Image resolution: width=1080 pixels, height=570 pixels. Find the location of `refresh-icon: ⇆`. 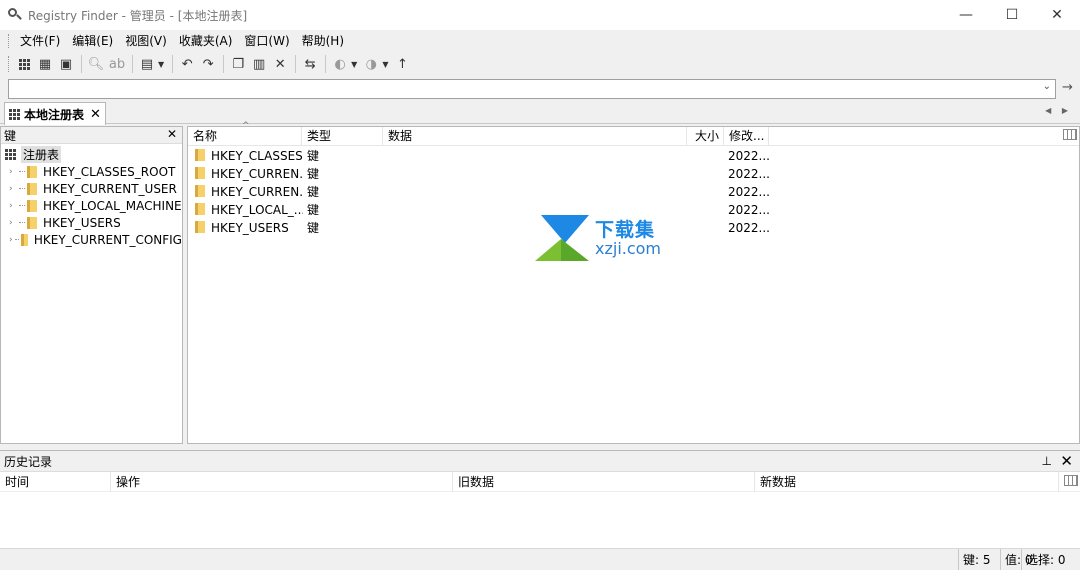

refresh-icon: ⇆ is located at coordinates (310, 64).